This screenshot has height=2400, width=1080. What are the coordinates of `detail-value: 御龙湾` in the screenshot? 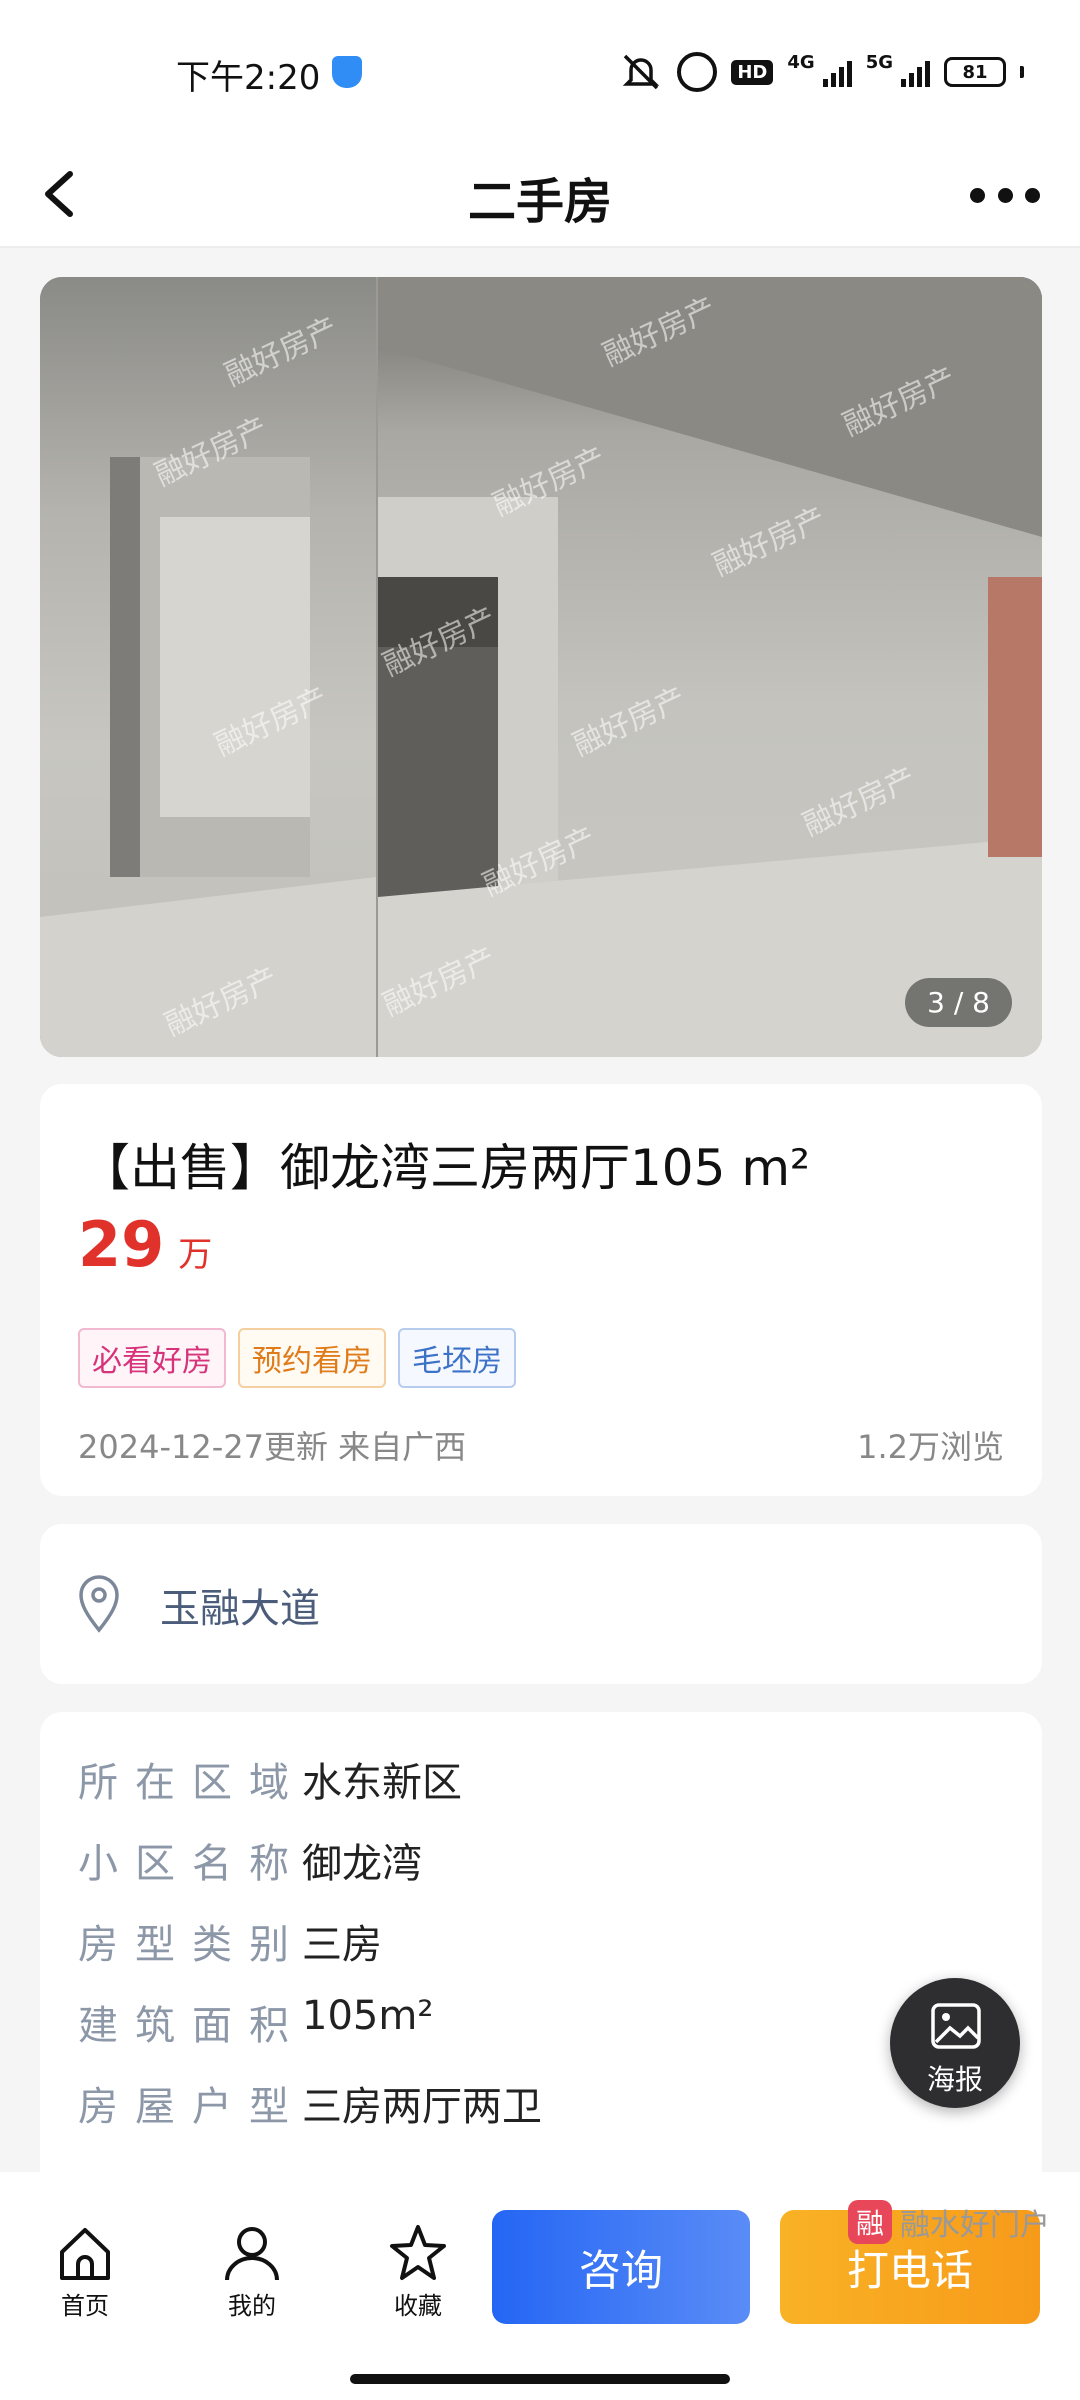 It's located at (362, 1864).